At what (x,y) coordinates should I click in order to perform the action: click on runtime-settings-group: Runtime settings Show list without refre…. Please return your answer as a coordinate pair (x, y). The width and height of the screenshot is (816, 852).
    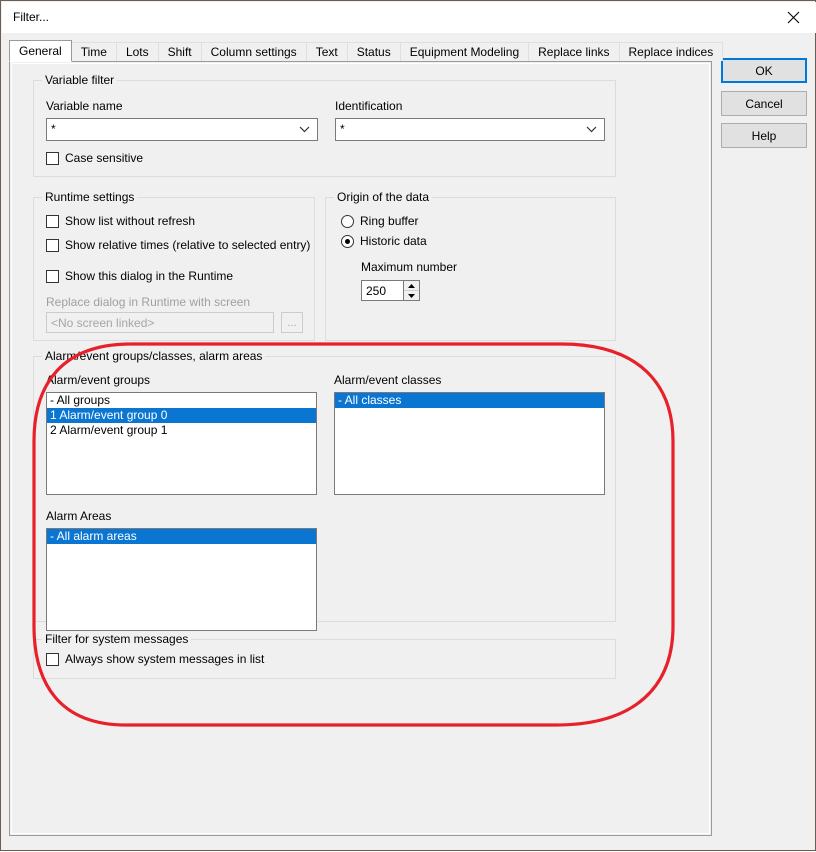
    Looking at the image, I should click on (174, 265).